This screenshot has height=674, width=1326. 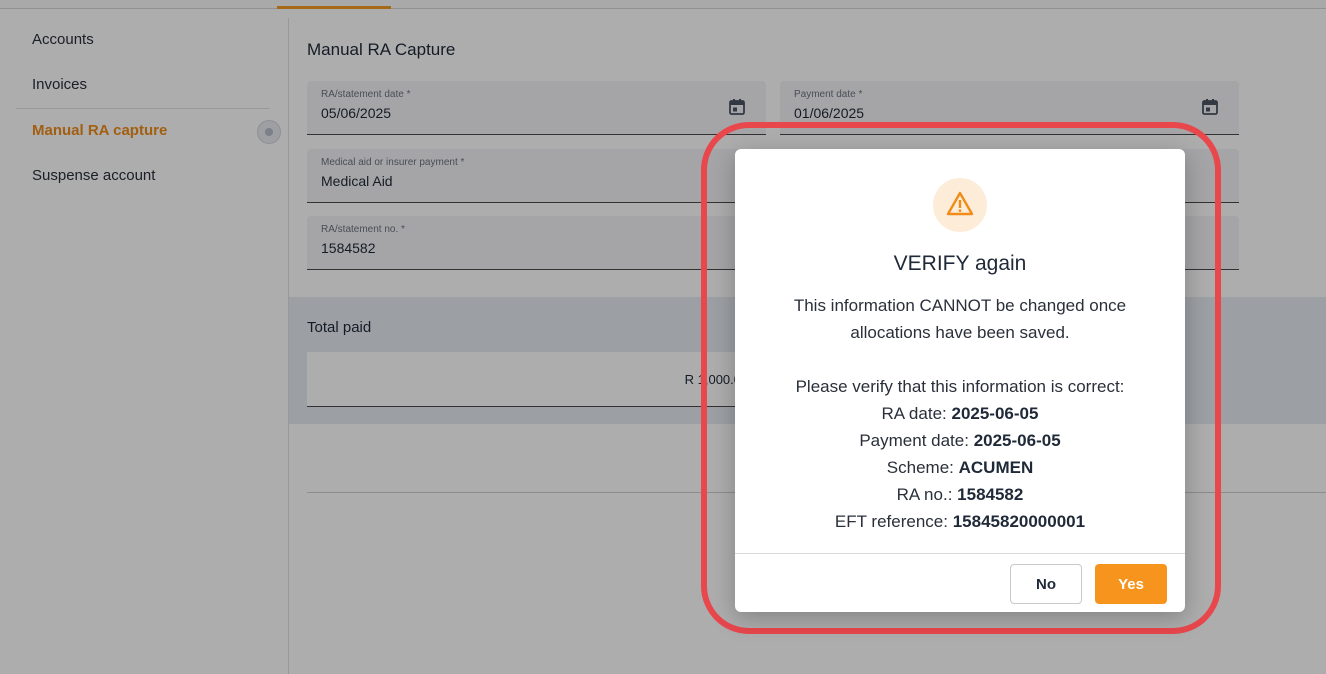 What do you see at coordinates (914, 440) in the screenshot?
I see `payment-date-label-text: Payment date:` at bounding box center [914, 440].